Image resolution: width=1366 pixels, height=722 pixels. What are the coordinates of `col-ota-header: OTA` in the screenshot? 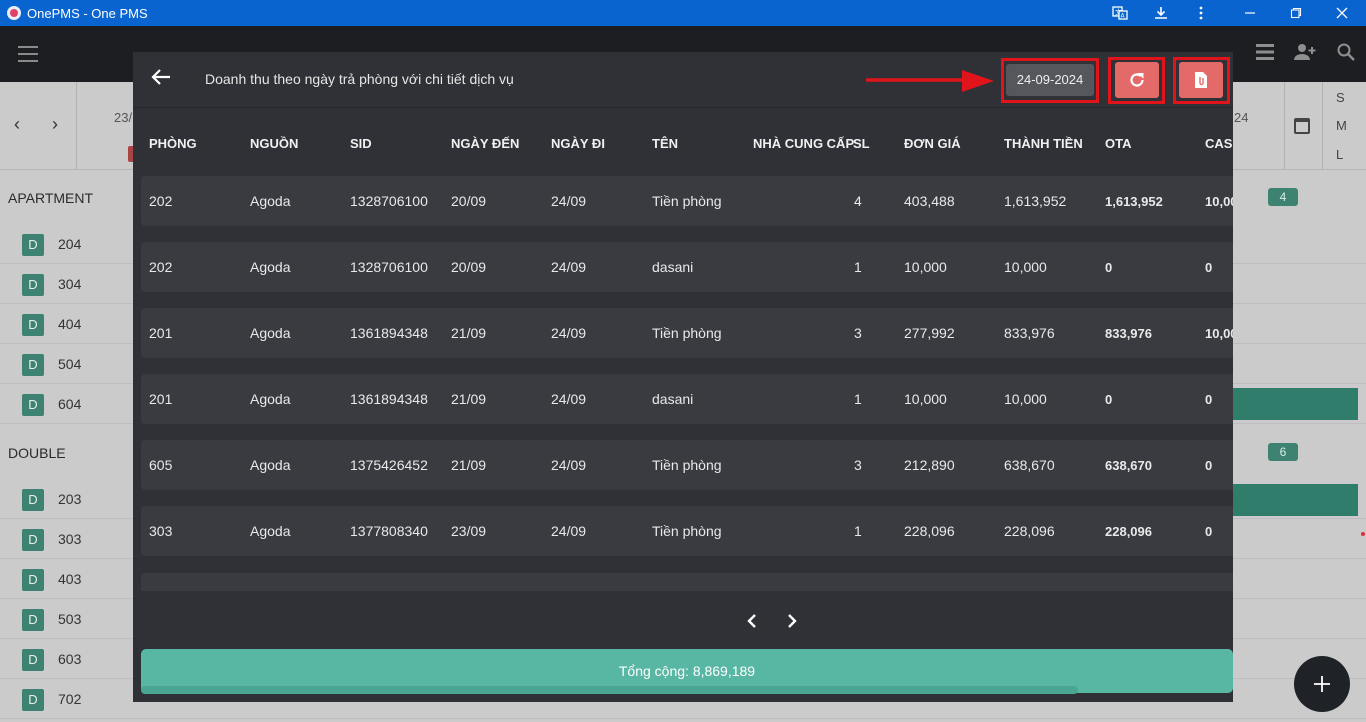 It's located at (1118, 143).